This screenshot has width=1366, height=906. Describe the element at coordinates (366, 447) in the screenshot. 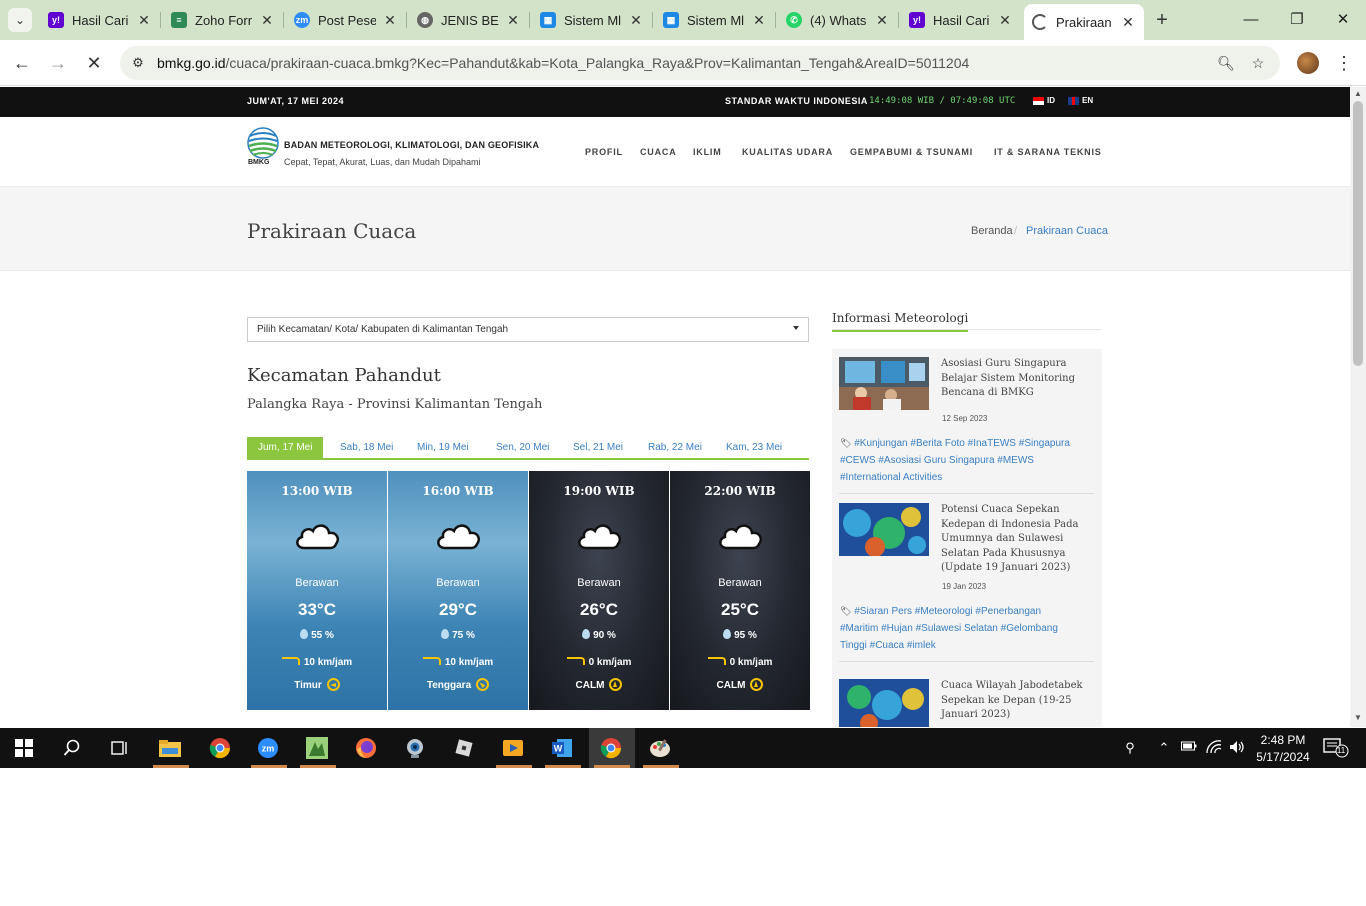

I see `tab-day-2: Sab, 18 Mei` at that location.